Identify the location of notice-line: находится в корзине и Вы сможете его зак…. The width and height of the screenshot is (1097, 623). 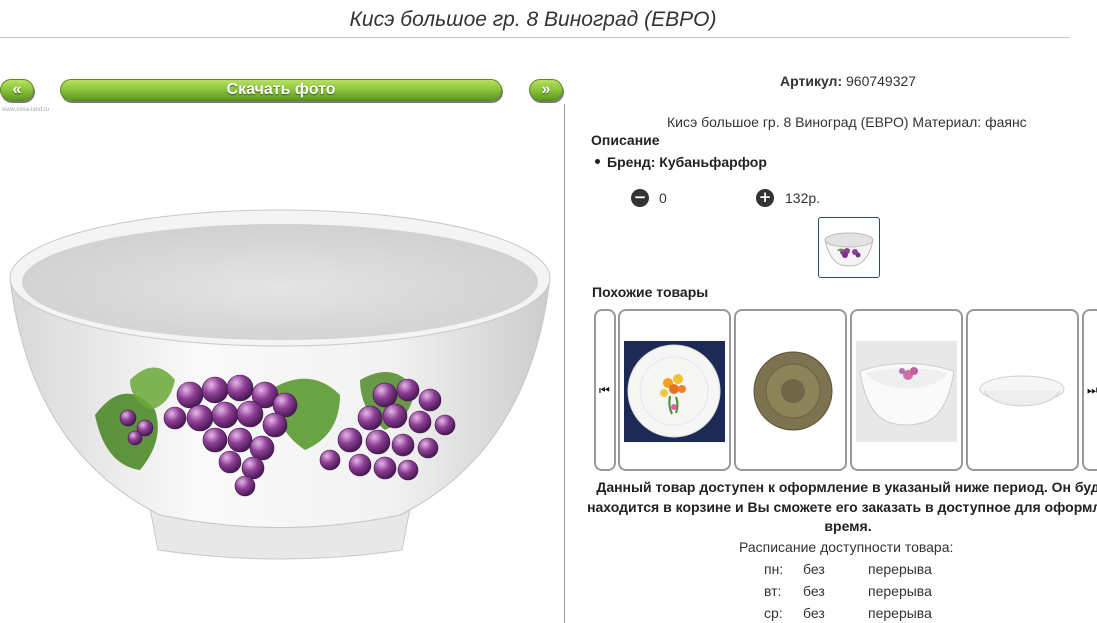
(842, 506).